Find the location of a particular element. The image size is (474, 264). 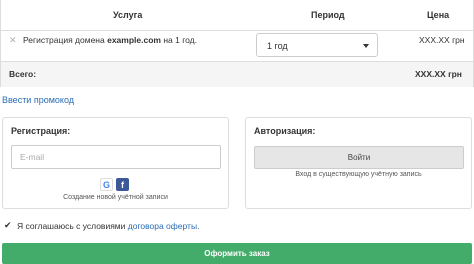

google-icon: G is located at coordinates (106, 184).